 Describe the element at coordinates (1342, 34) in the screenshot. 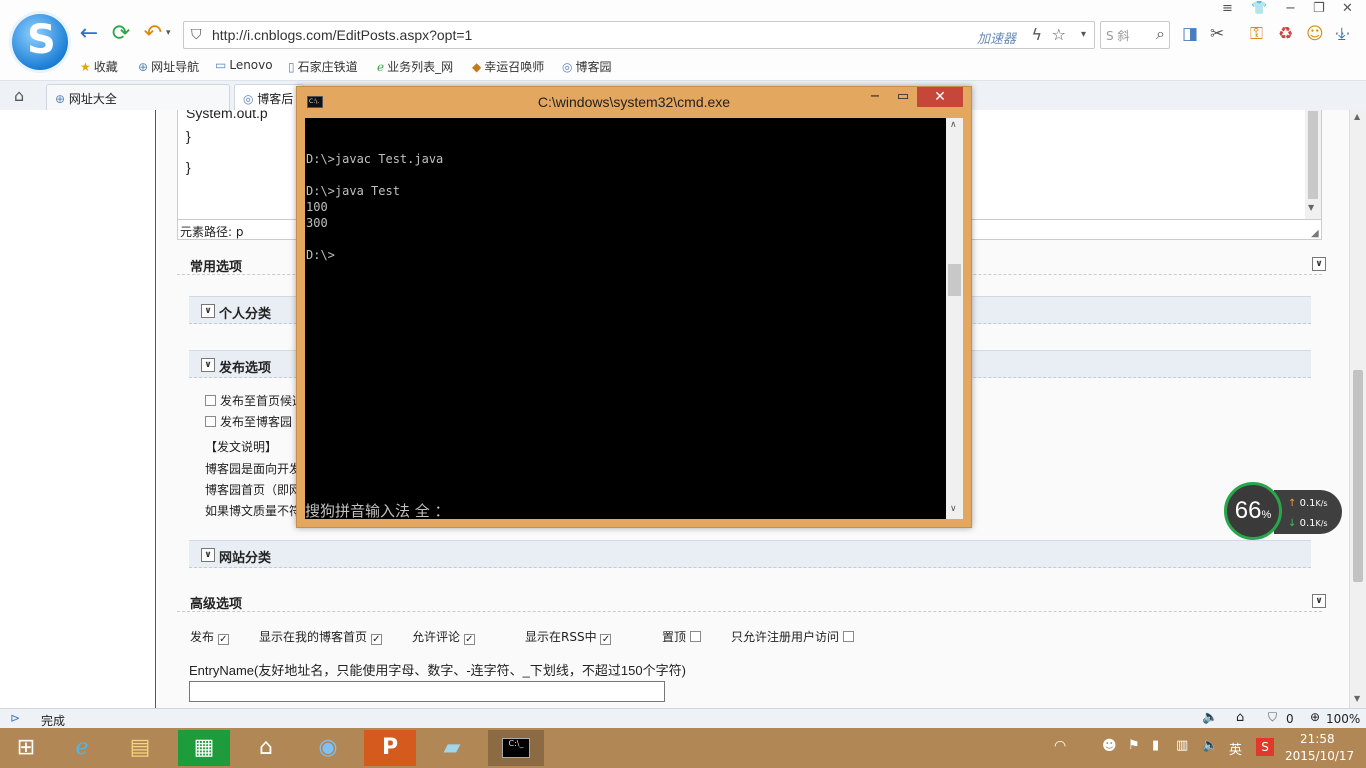

I see `download-icon: ⤓` at that location.